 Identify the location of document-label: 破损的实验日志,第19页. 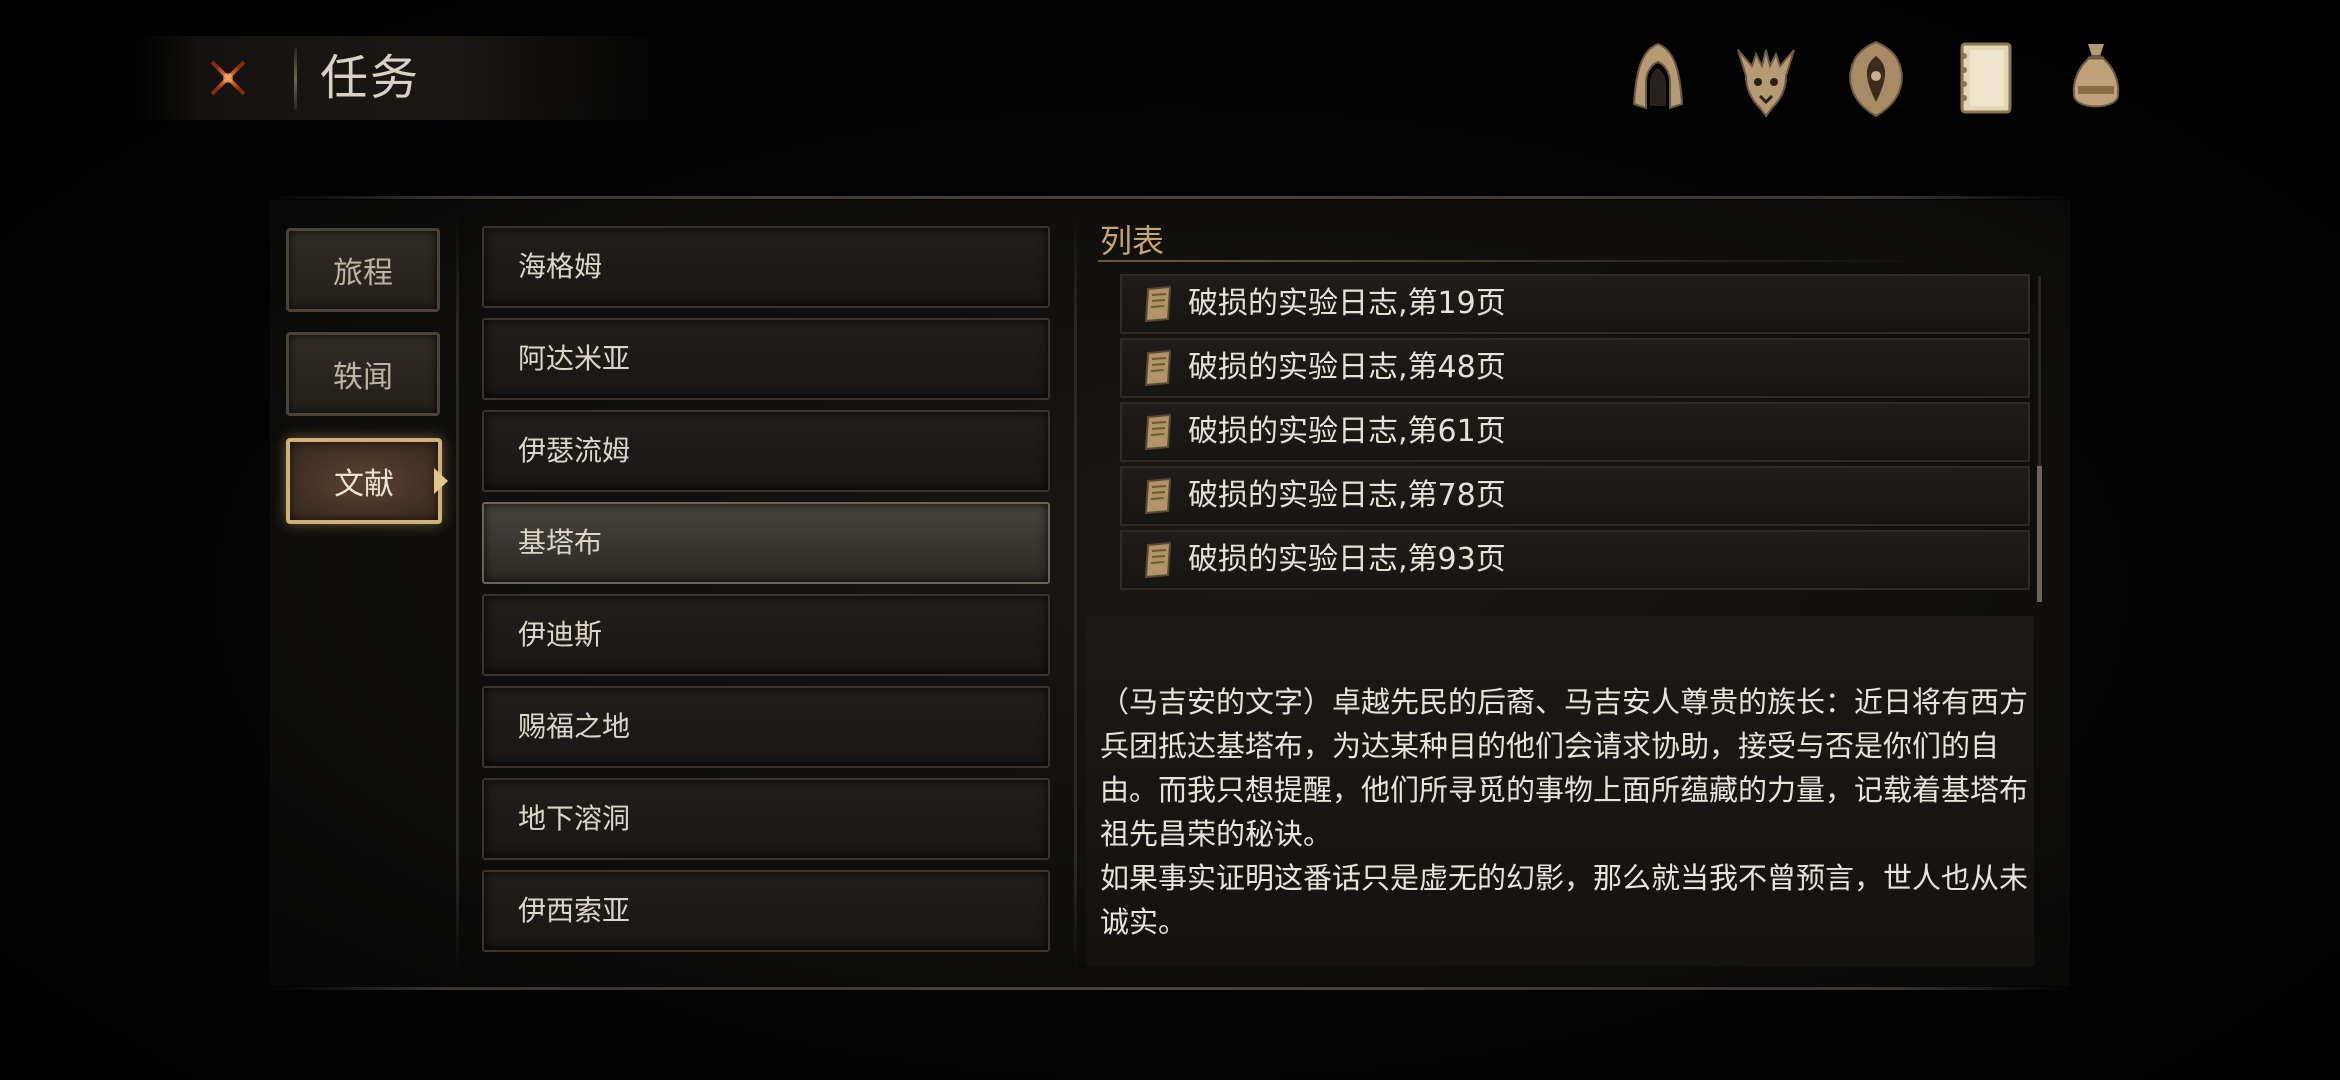
(1347, 303).